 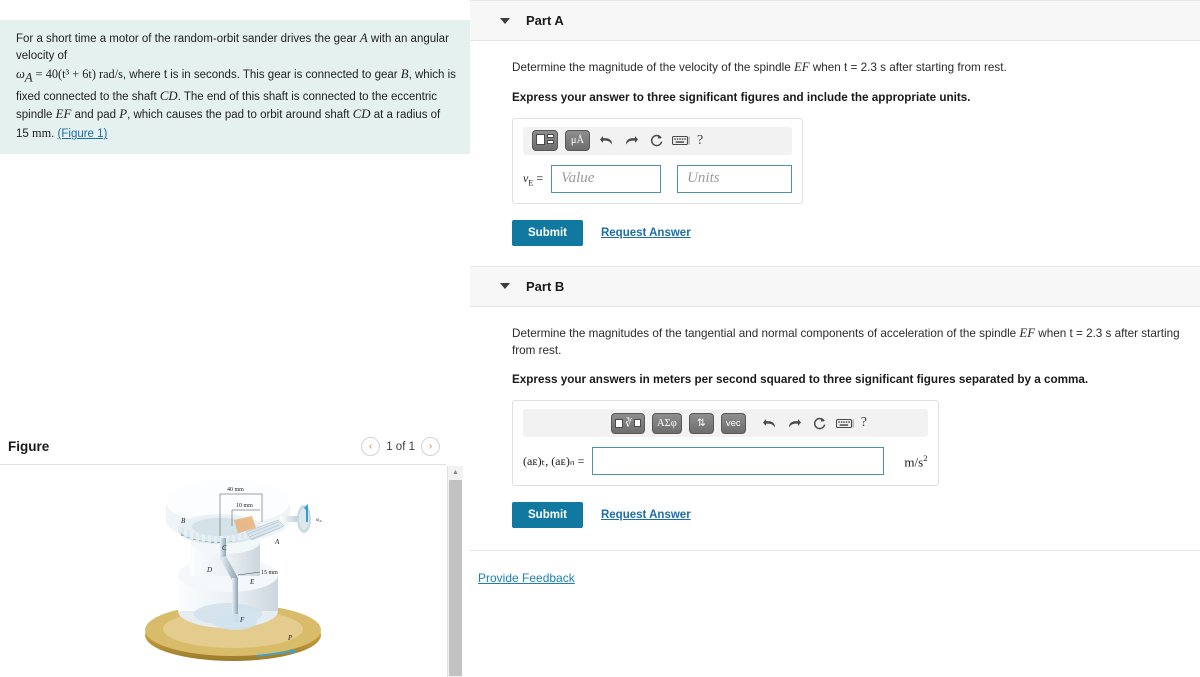 What do you see at coordinates (28, 77) in the screenshot?
I see `omega-subscript: A` at bounding box center [28, 77].